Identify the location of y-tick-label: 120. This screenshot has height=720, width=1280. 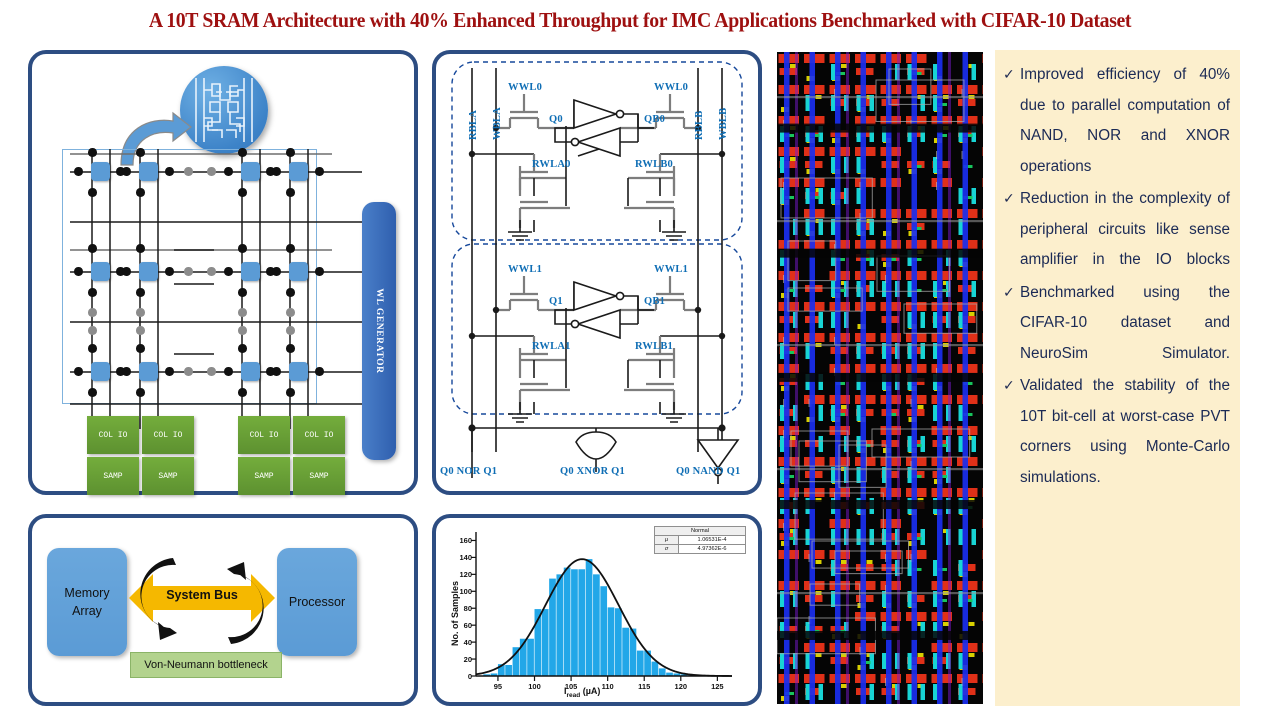
(465, 575).